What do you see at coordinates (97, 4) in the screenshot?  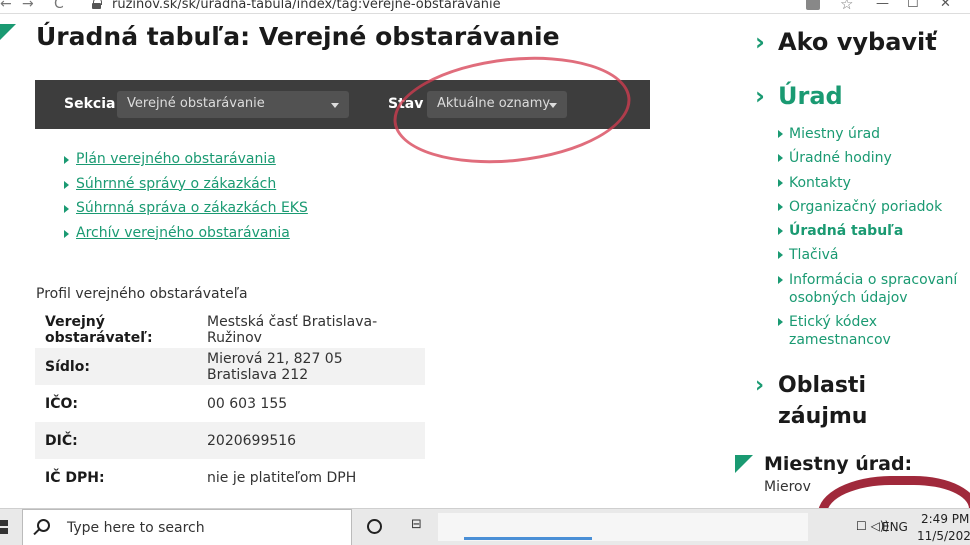 I see `lock-icon` at bounding box center [97, 4].